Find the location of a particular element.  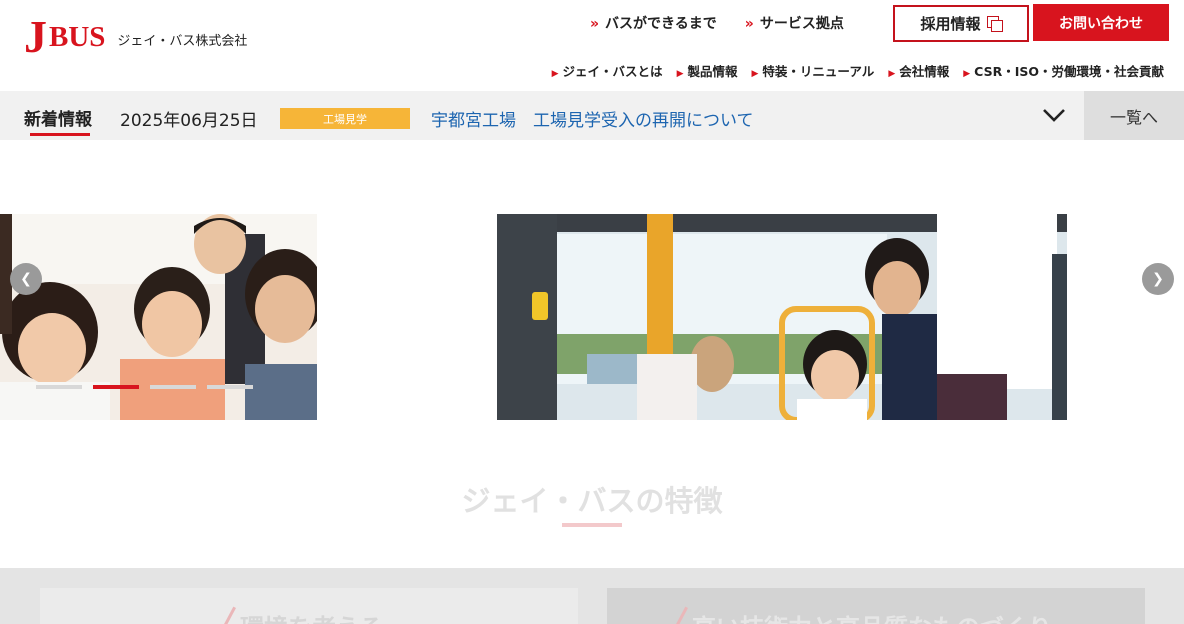

site-logo: J BUS ジェイ・バス株式会社 is located at coordinates (135, 37).